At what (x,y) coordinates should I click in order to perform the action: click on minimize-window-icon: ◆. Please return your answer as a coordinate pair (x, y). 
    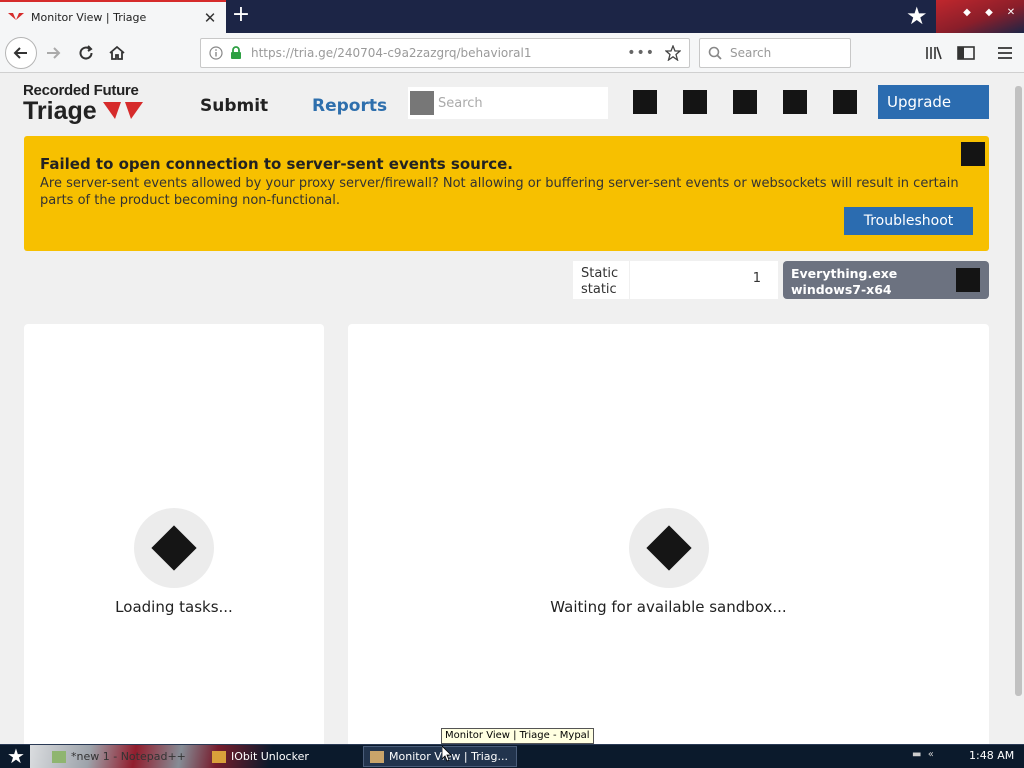
    Looking at the image, I should click on (967, 13).